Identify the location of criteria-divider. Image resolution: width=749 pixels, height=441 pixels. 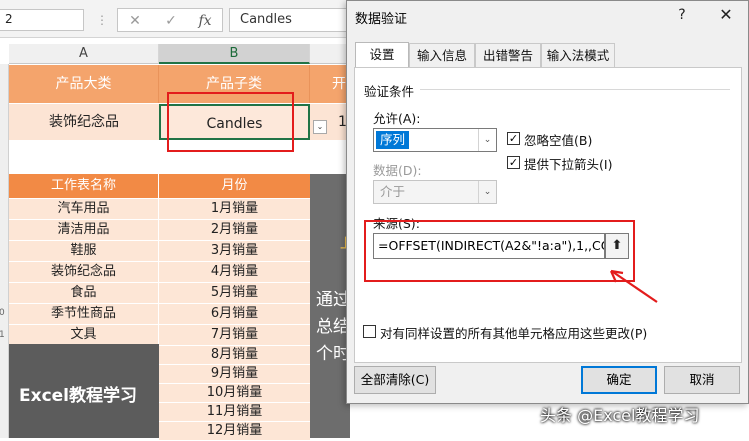
(575, 89).